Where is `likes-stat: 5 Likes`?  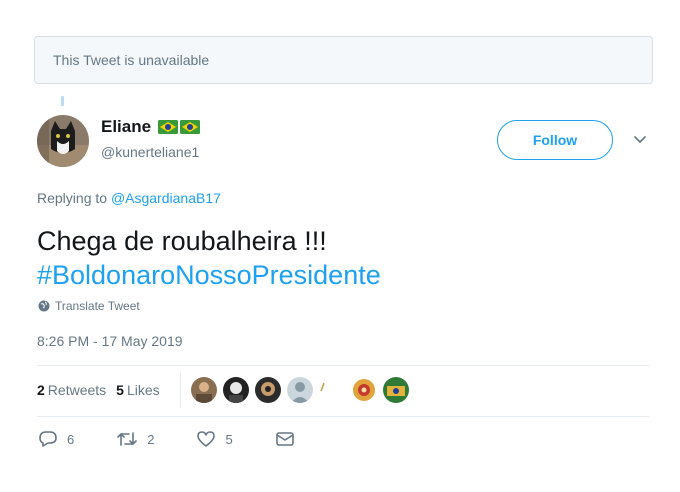
likes-stat: 5 Likes is located at coordinates (137, 390).